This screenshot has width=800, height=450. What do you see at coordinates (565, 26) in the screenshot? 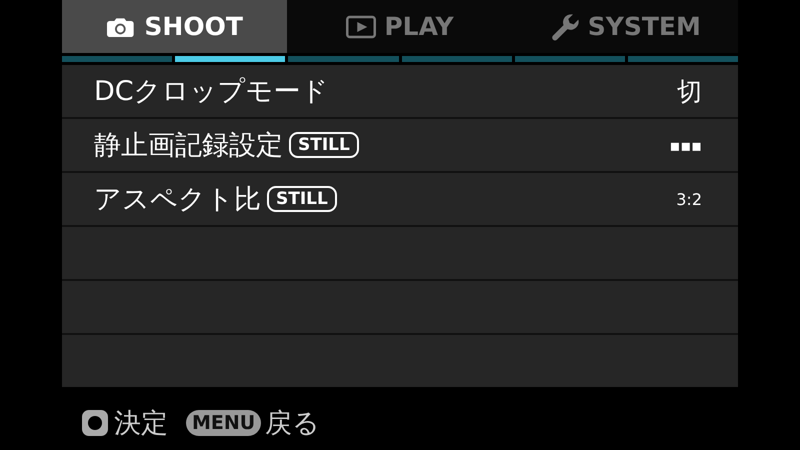
I see `wrench-icon` at bounding box center [565, 26].